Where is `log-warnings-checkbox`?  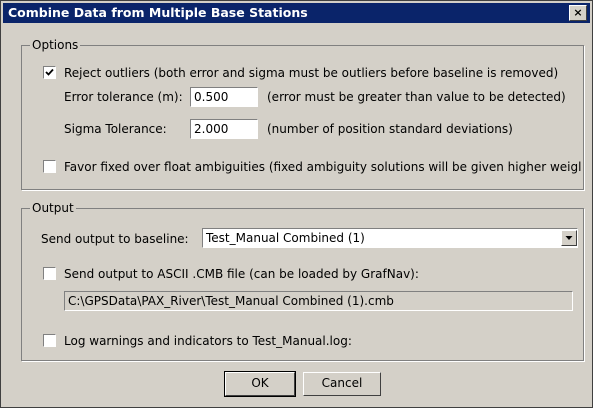
log-warnings-checkbox is located at coordinates (49, 340).